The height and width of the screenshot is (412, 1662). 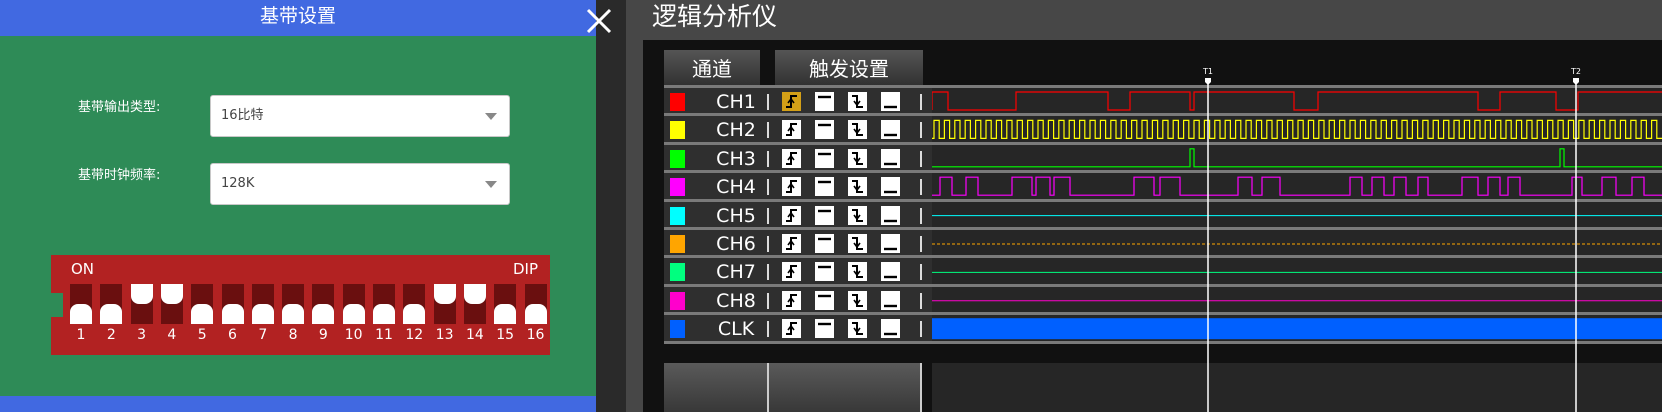 What do you see at coordinates (263, 335) in the screenshot?
I see `dip-number: 7` at bounding box center [263, 335].